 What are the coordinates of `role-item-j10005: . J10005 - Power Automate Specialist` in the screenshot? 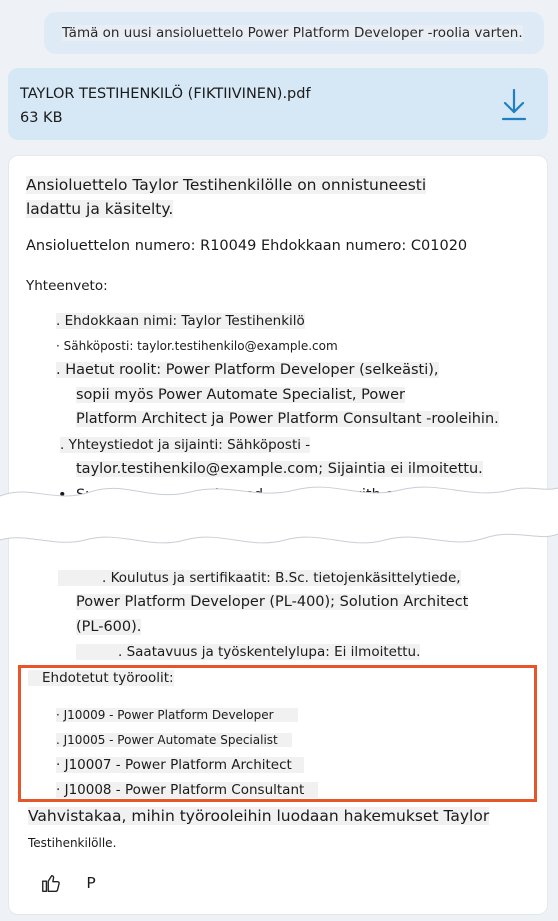 It's located at (174, 740).